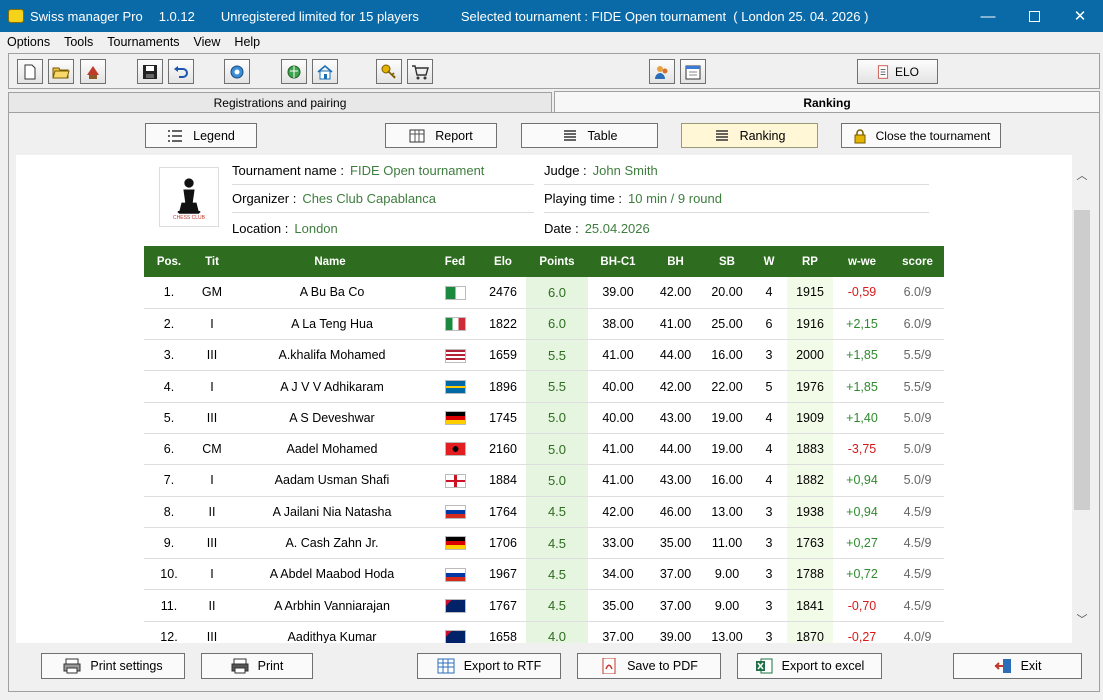  Describe the element at coordinates (1034, 16) in the screenshot. I see `maximize-icon` at that location.